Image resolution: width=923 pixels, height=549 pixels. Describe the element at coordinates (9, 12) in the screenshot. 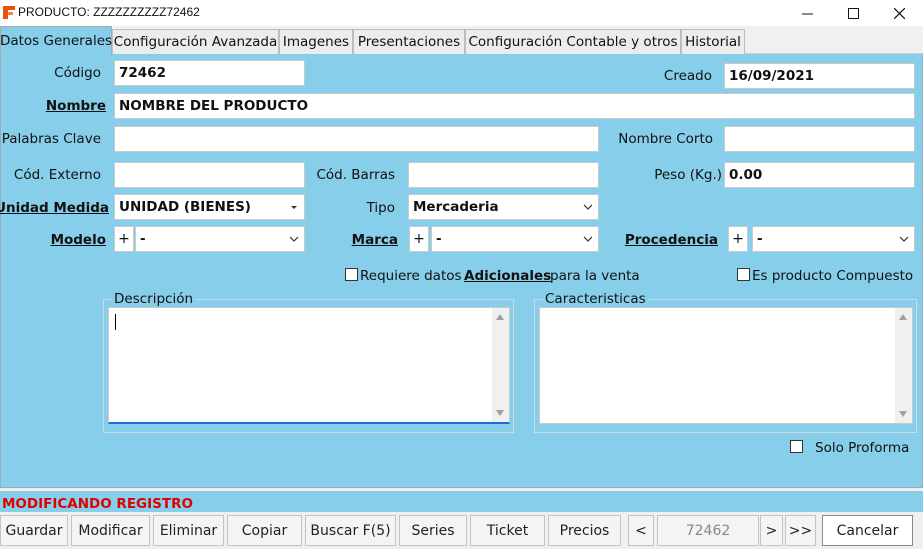

I see `app-icon` at that location.